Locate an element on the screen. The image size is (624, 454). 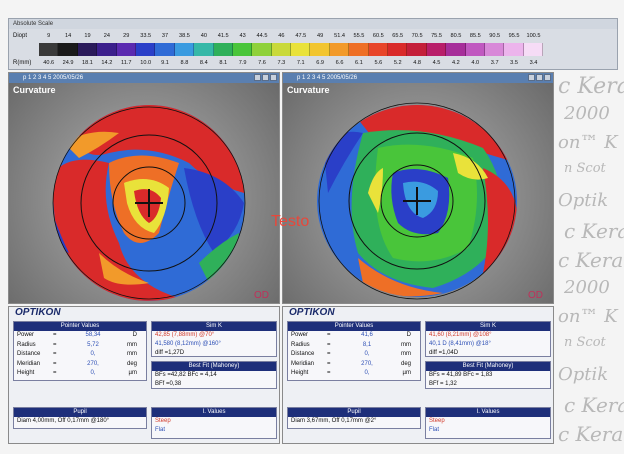
left-ivalues-box: I. Values Steep Flat is located at coordinates (214, 423).